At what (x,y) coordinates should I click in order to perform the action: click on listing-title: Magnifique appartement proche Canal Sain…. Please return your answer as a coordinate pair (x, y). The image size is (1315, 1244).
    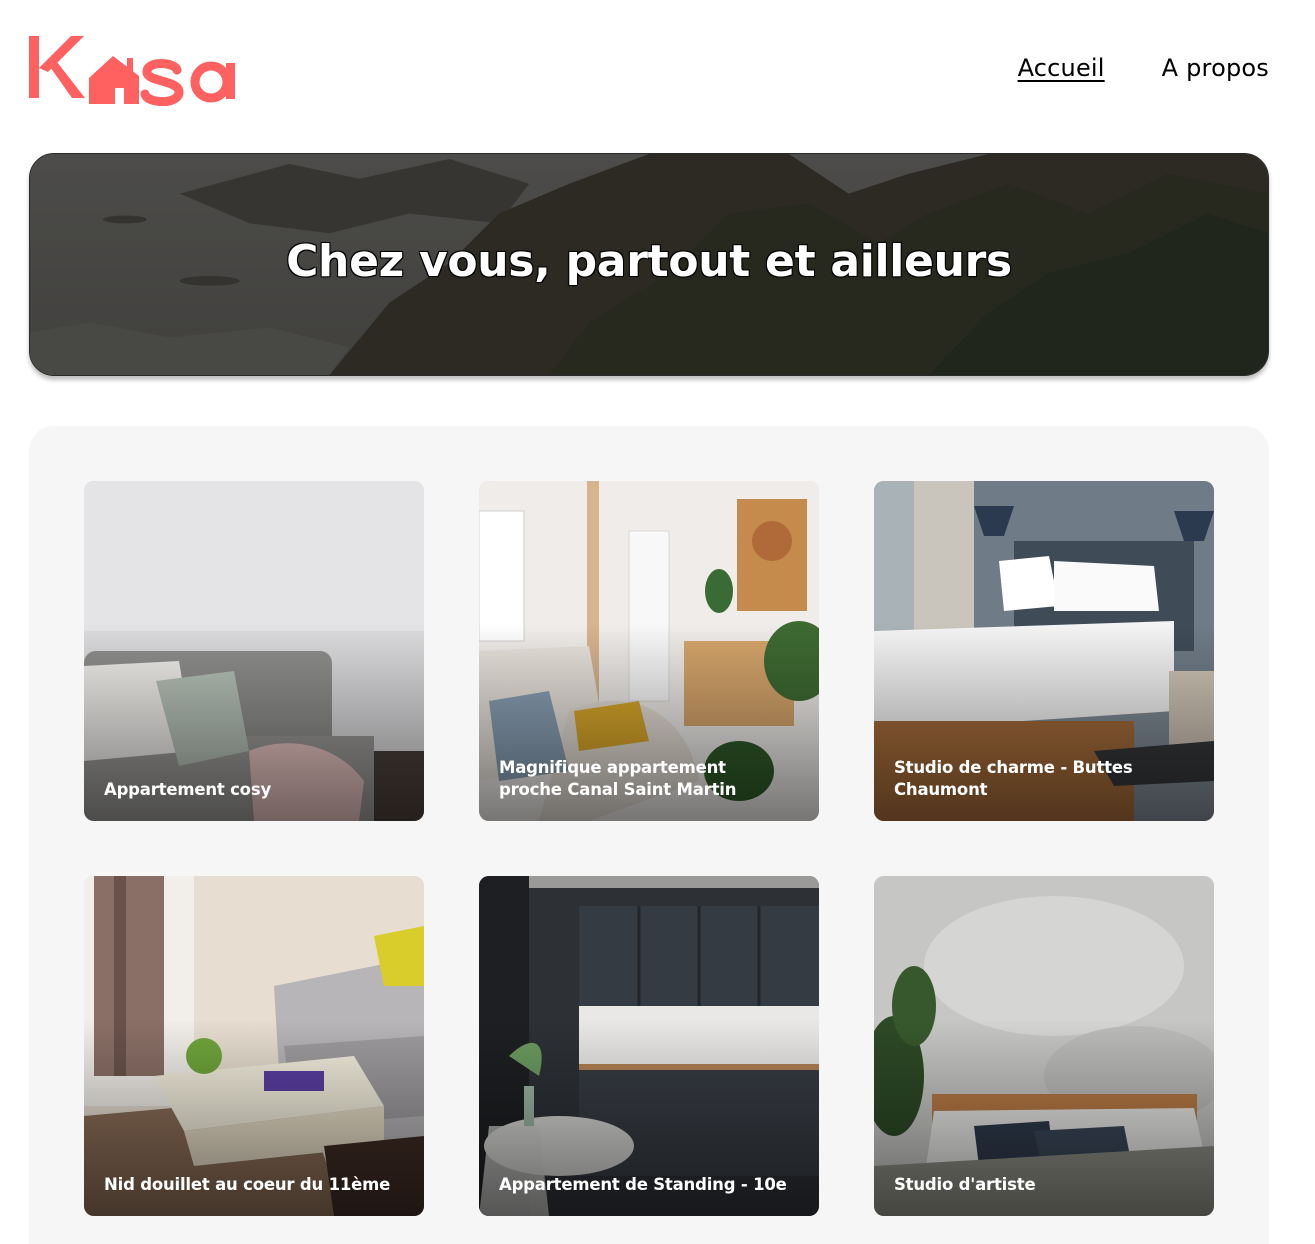
    Looking at the image, I should click on (618, 778).